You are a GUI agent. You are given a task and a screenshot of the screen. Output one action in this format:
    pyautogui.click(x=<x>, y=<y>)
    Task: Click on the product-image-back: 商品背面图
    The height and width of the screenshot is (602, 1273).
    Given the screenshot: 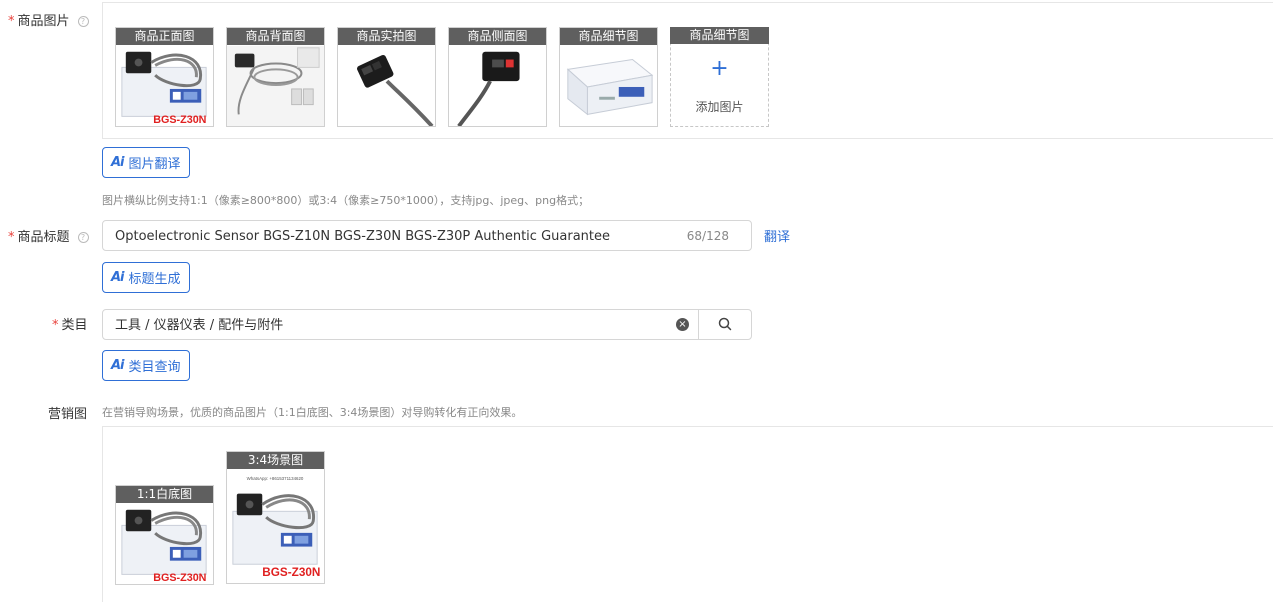 What is the action you would take?
    pyautogui.click(x=275, y=77)
    